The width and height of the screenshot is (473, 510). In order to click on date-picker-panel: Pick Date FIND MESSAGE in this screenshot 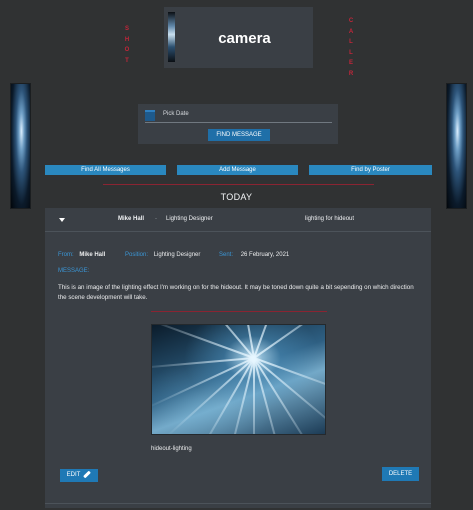, I will do `click(238, 124)`.